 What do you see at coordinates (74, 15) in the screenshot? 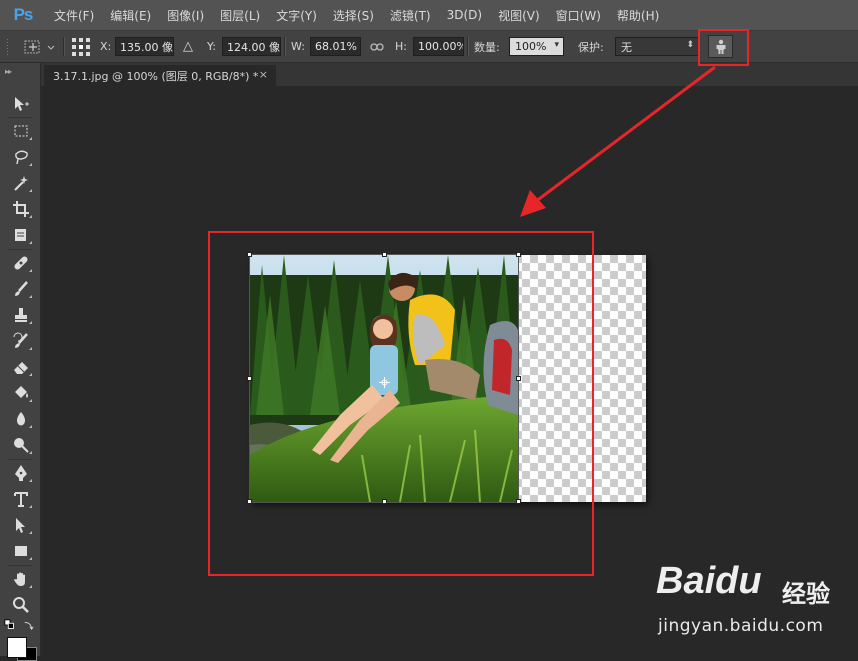
I see `menu-file: 文件(F)` at bounding box center [74, 15].